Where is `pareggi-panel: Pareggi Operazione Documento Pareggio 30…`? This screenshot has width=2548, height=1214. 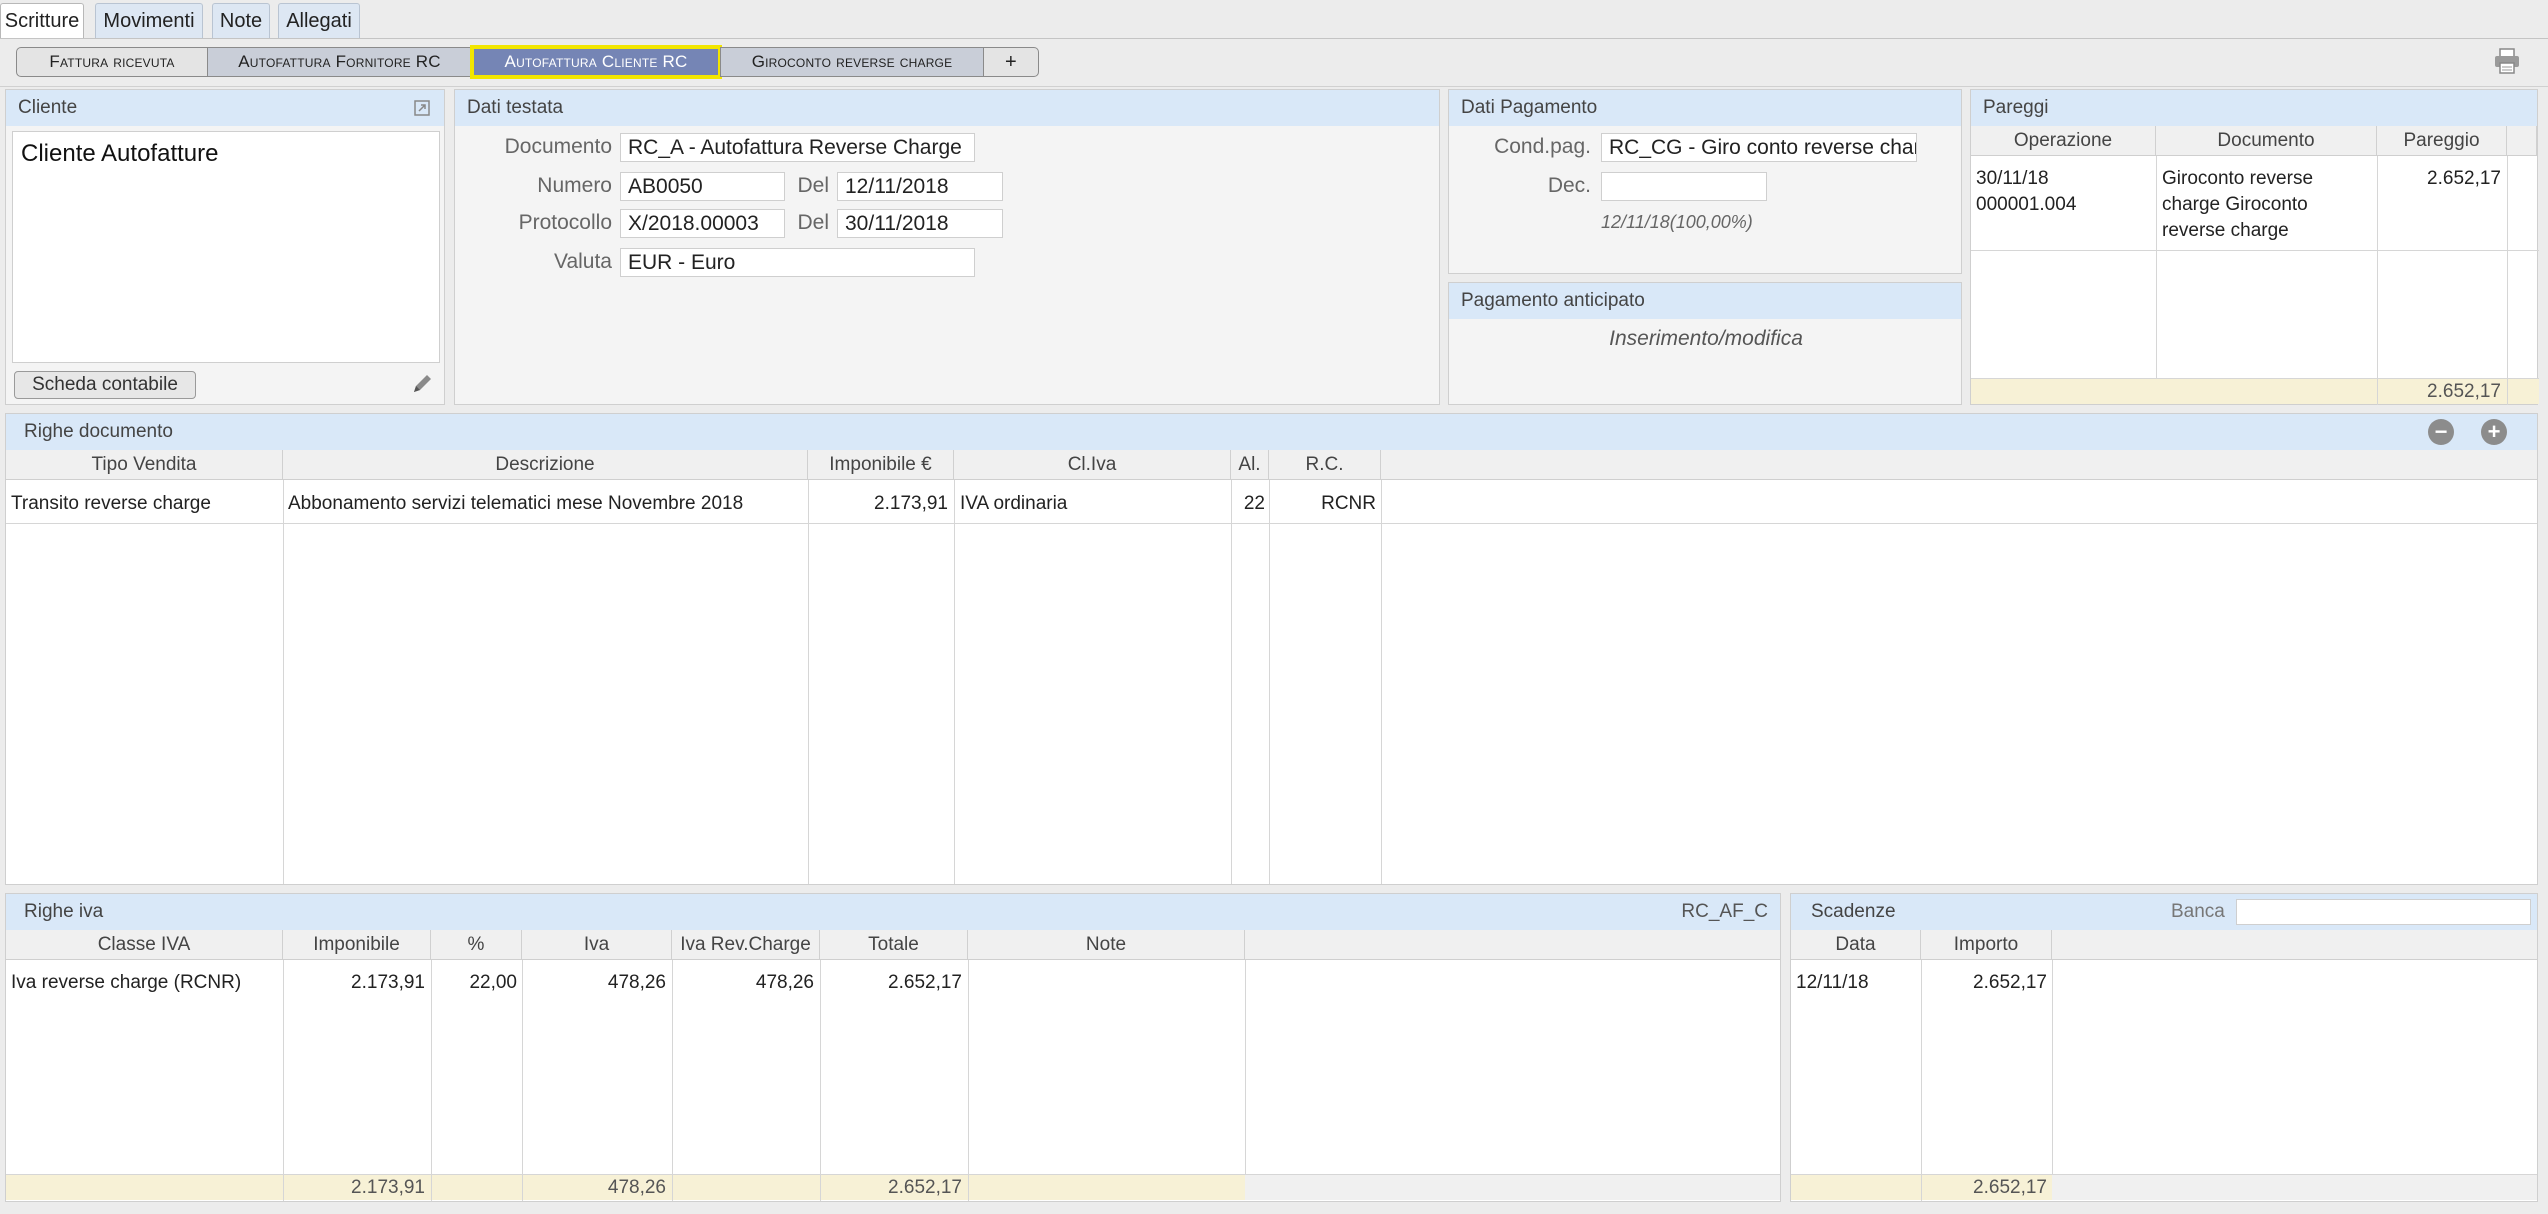
pareggi-panel: Pareggi Operazione Documento Pareggio 30… is located at coordinates (2254, 247).